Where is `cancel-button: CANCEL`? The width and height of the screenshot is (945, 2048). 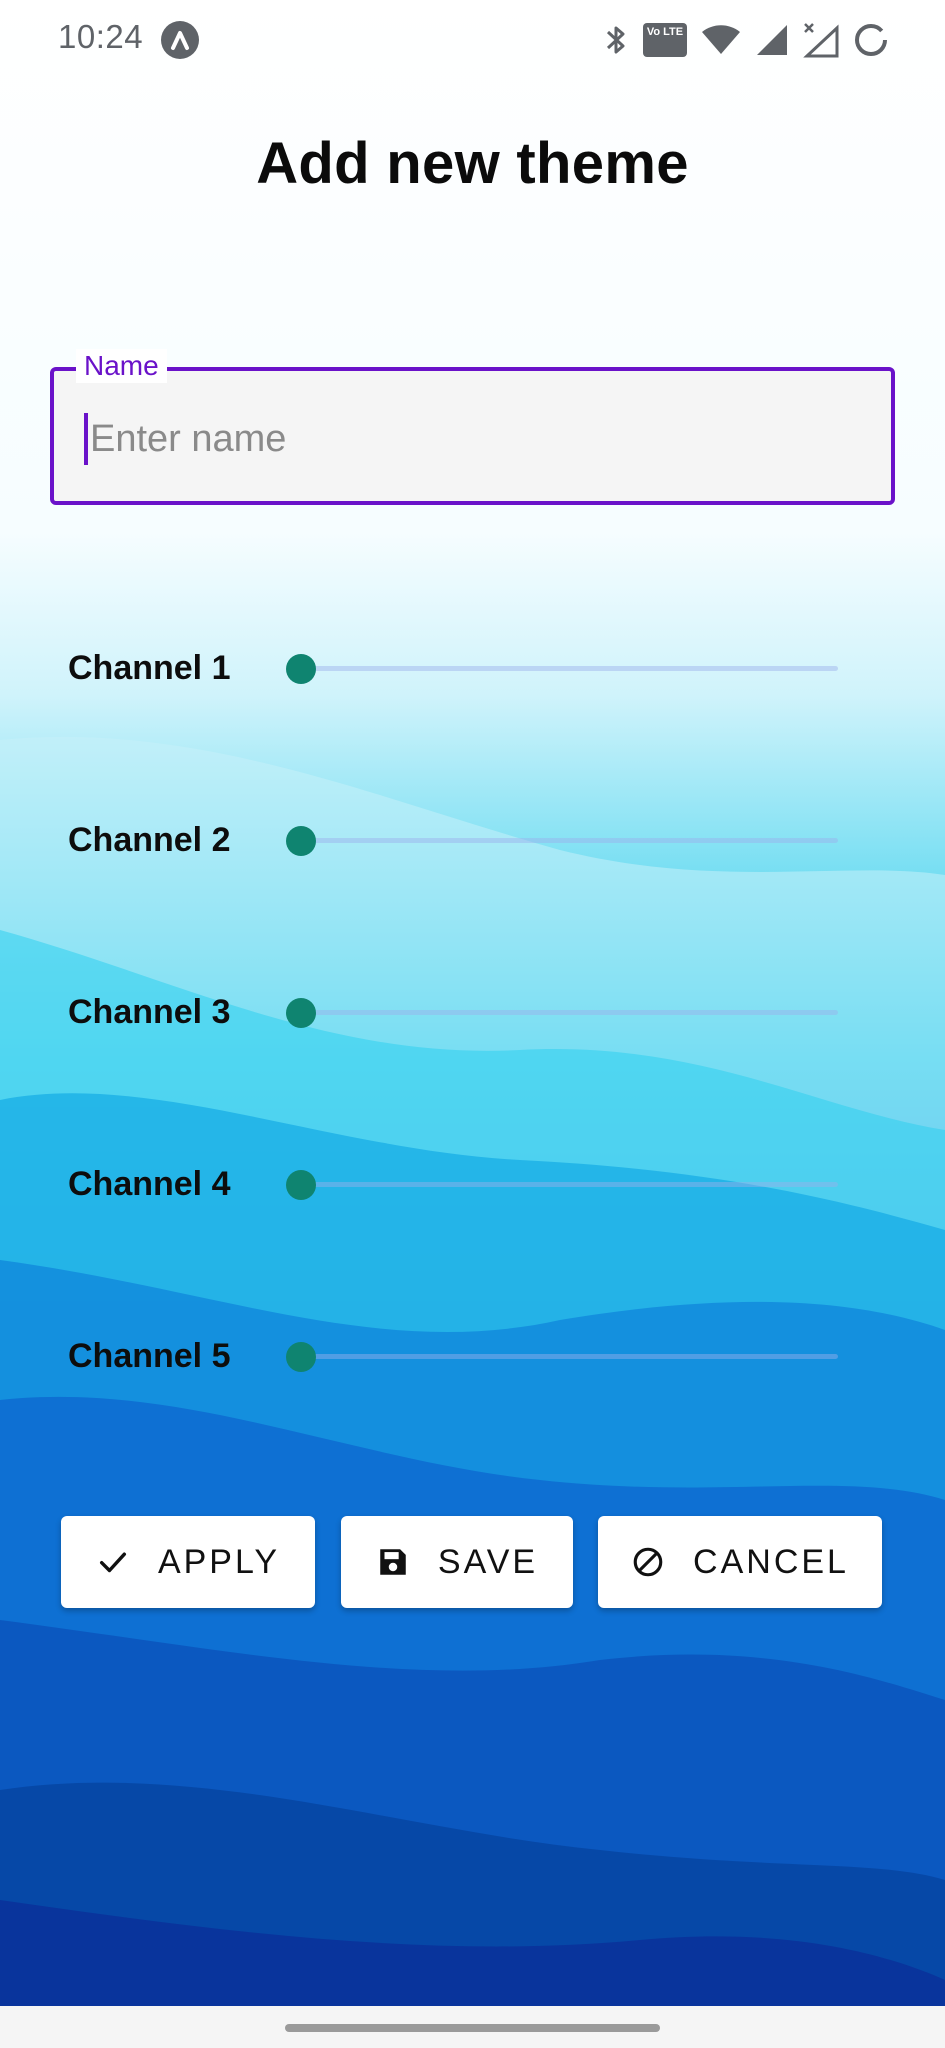
cancel-button: CANCEL is located at coordinates (740, 1562).